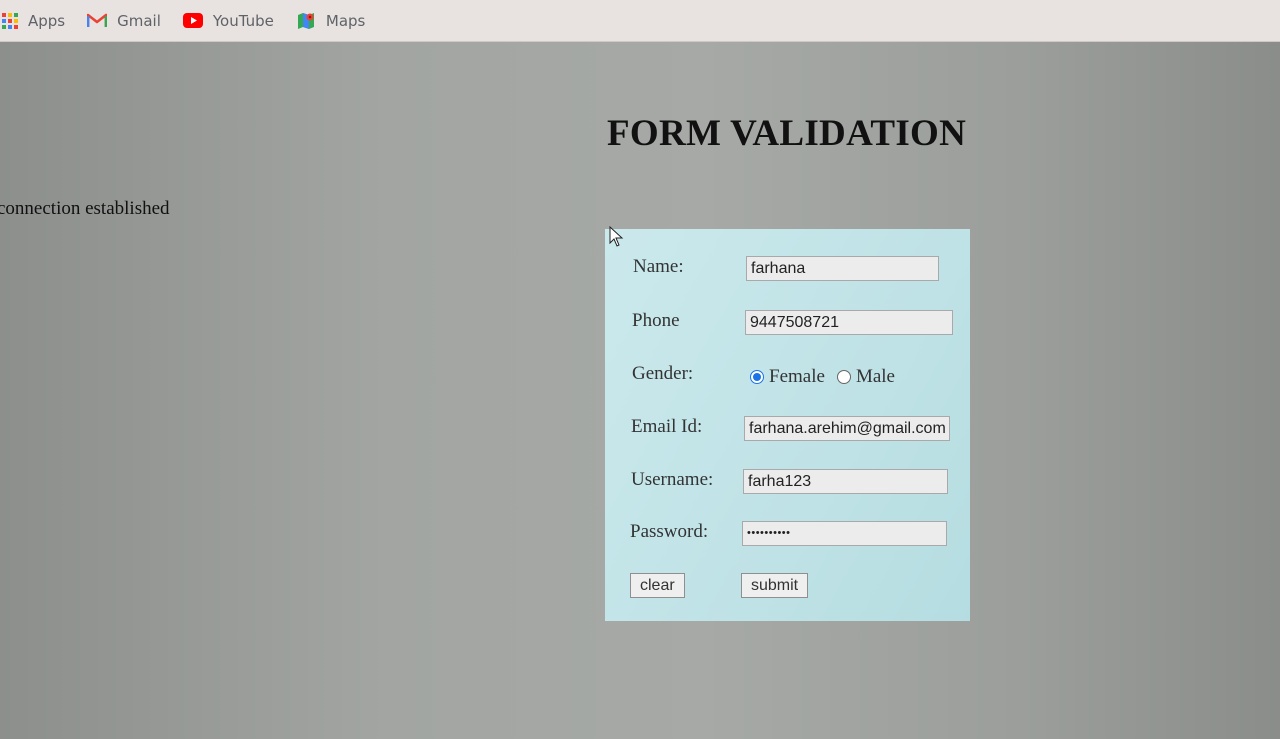 This screenshot has width=1280, height=739. Describe the element at coordinates (656, 320) in the screenshot. I see `phone-label: Phone` at that location.